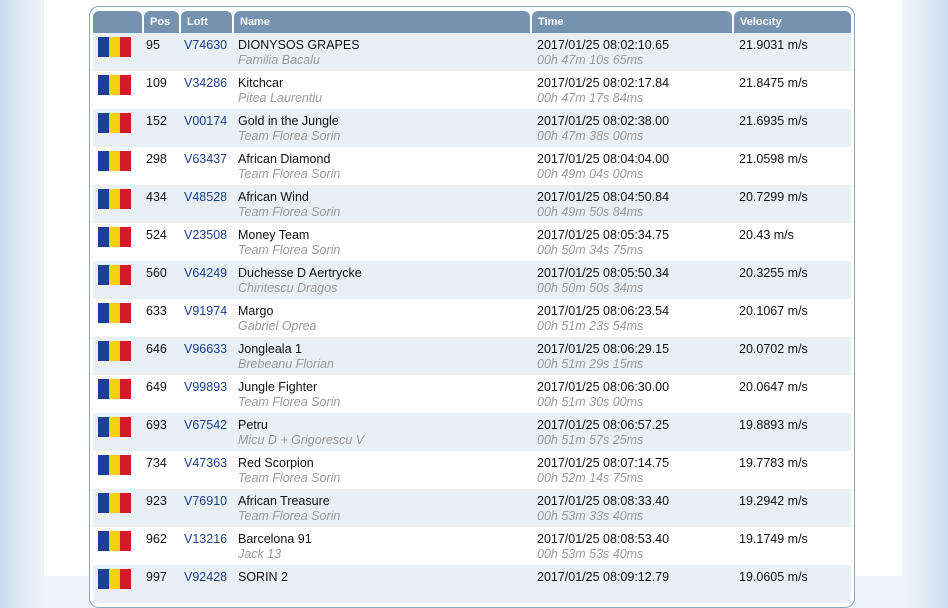  I want to click on loft-link: V92428, so click(205, 577).